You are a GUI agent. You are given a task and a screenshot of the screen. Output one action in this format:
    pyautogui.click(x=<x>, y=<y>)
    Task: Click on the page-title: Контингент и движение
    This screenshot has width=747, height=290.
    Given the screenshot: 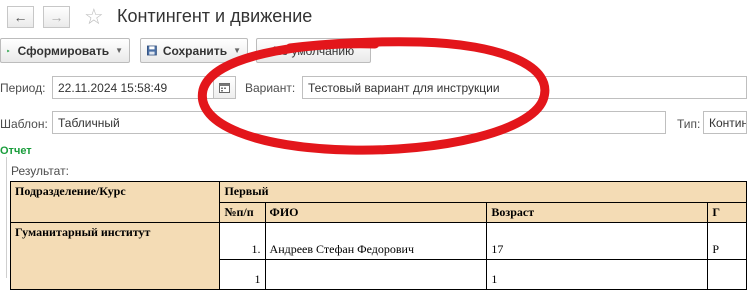 What is the action you would take?
    pyautogui.click(x=215, y=16)
    